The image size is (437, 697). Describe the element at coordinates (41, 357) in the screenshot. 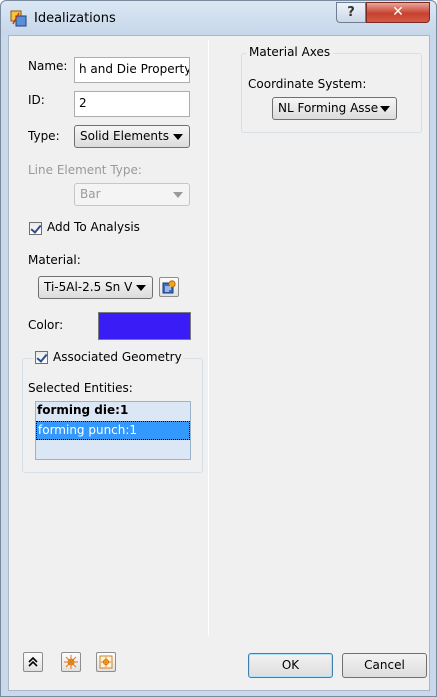

I see `associated-geometry-checkbox` at that location.